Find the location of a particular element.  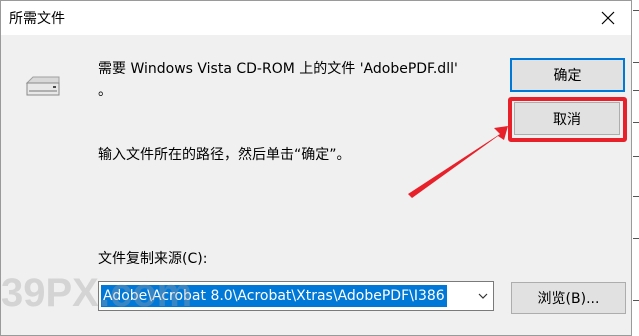

dropdown-button is located at coordinates (483, 296).